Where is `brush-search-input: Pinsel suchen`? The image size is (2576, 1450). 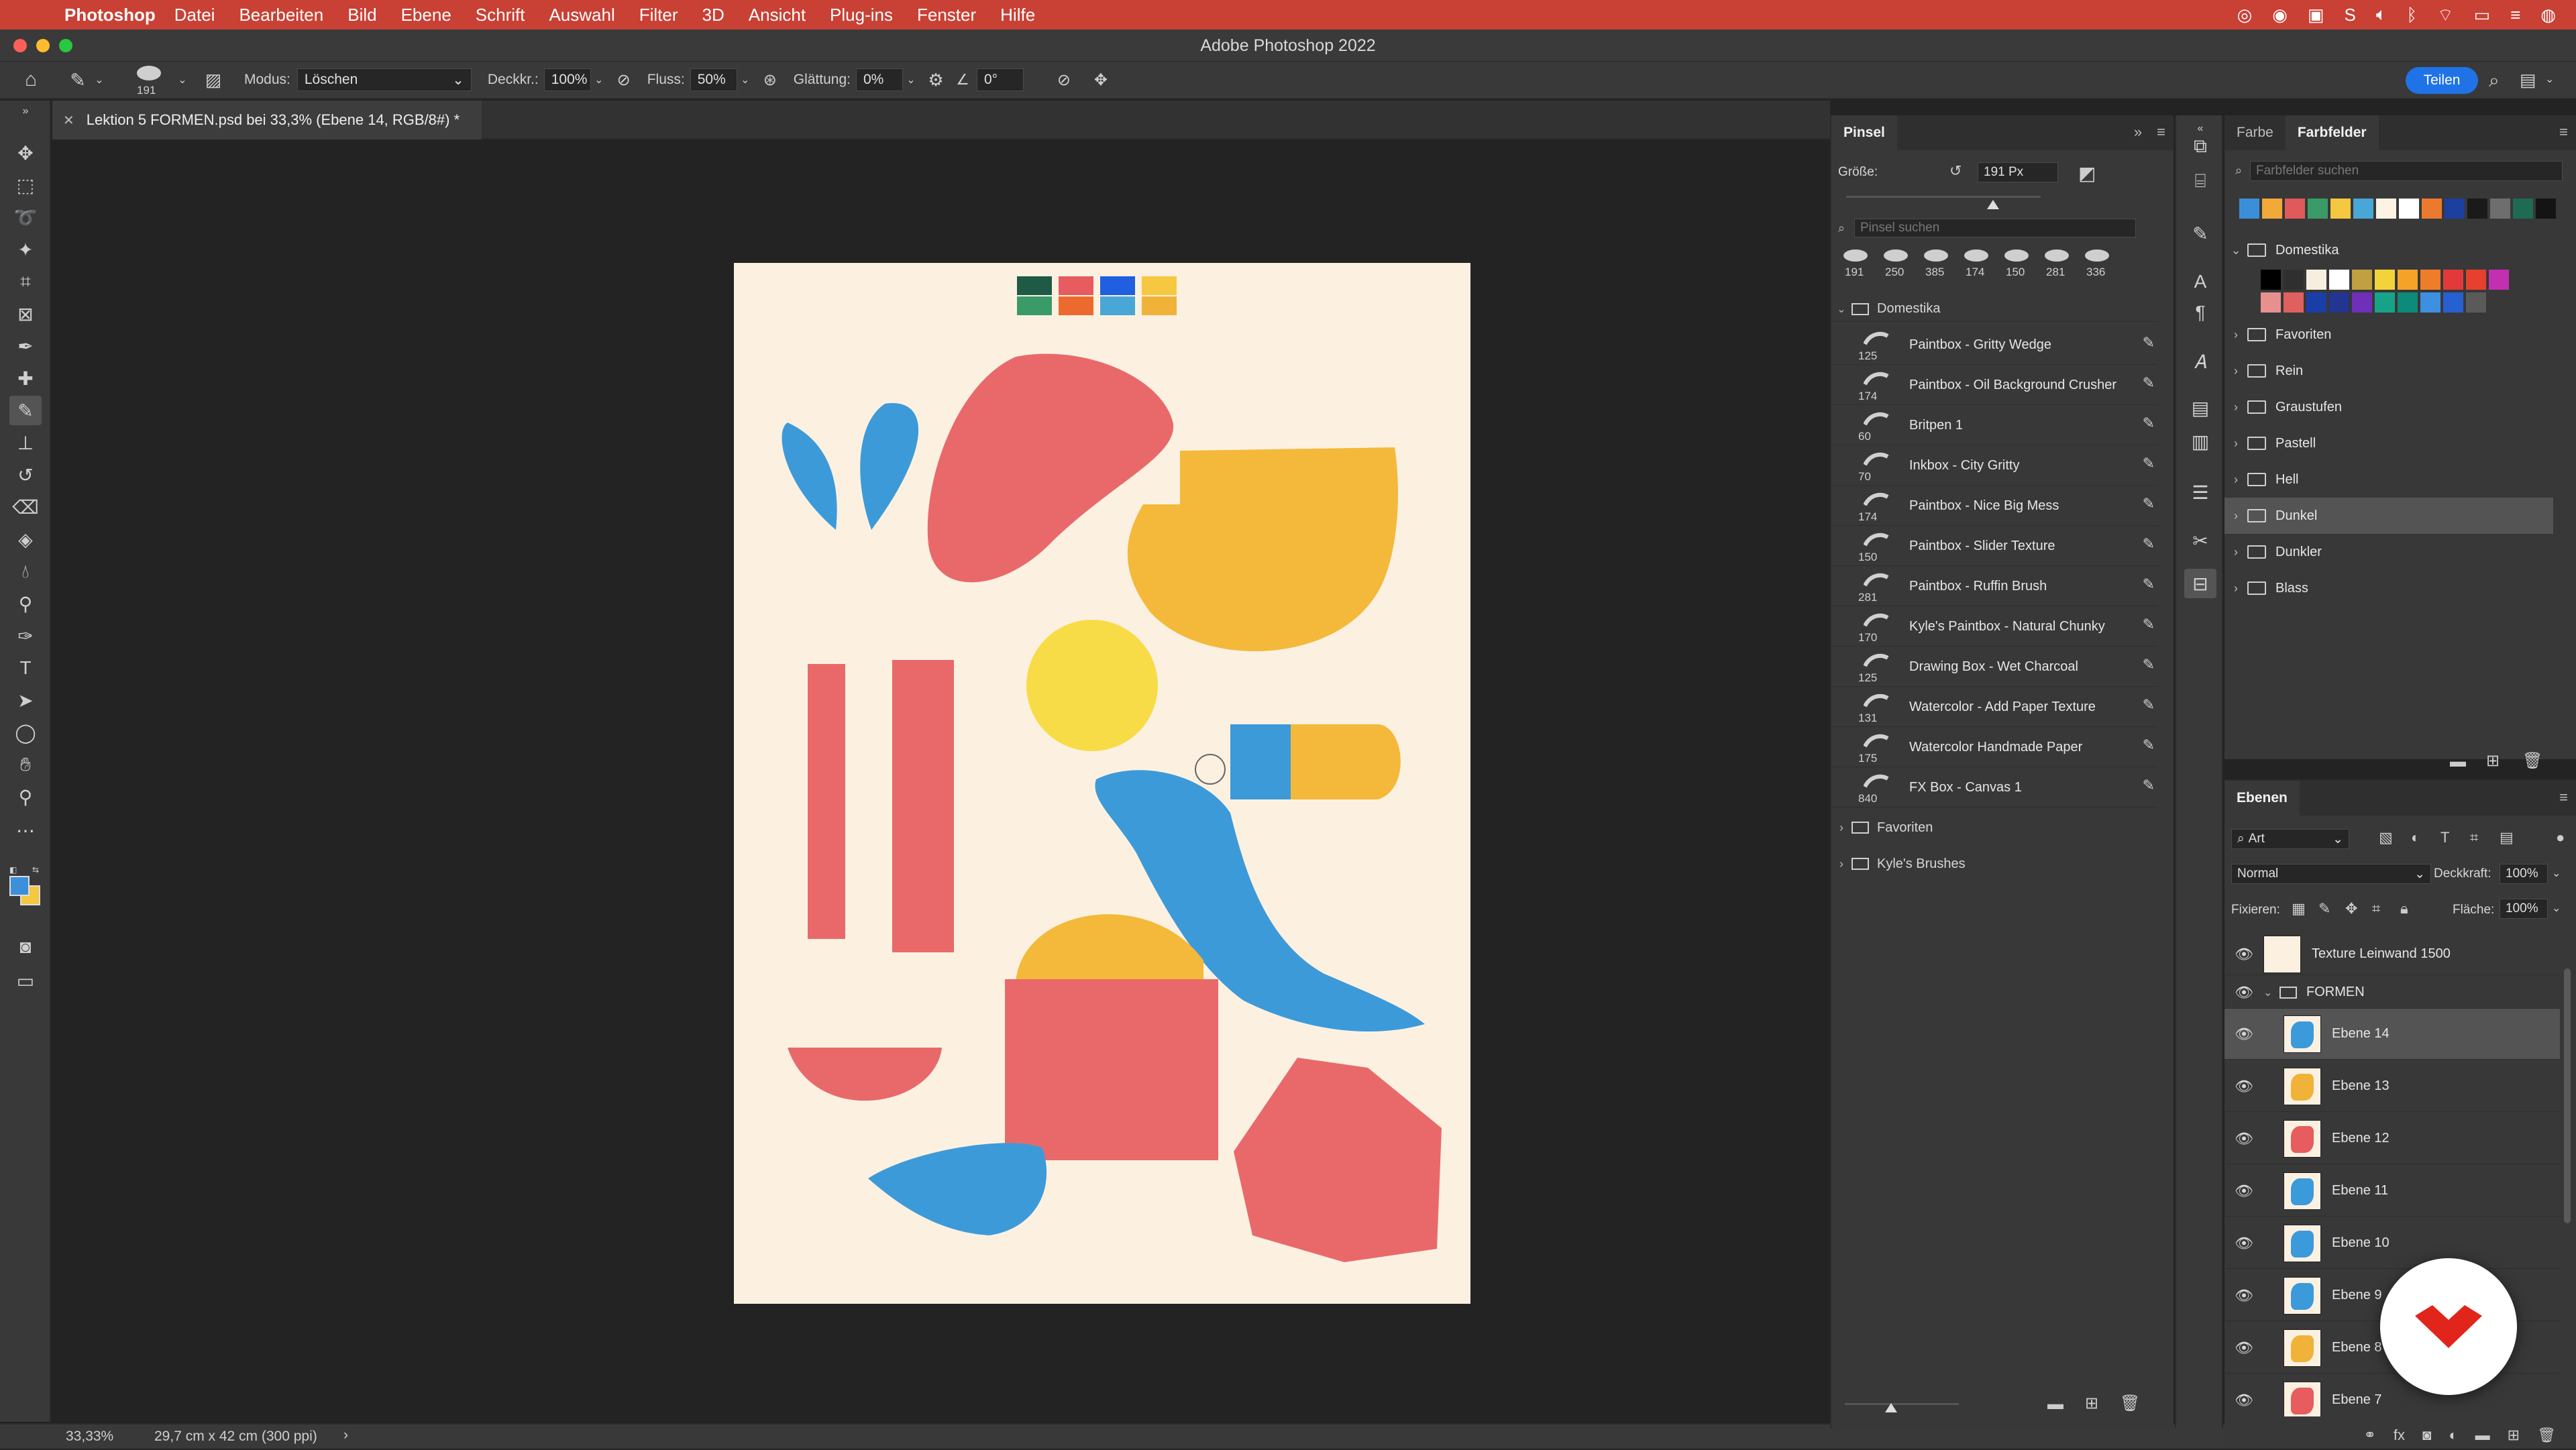
brush-search-input: Pinsel suchen is located at coordinates (1995, 228).